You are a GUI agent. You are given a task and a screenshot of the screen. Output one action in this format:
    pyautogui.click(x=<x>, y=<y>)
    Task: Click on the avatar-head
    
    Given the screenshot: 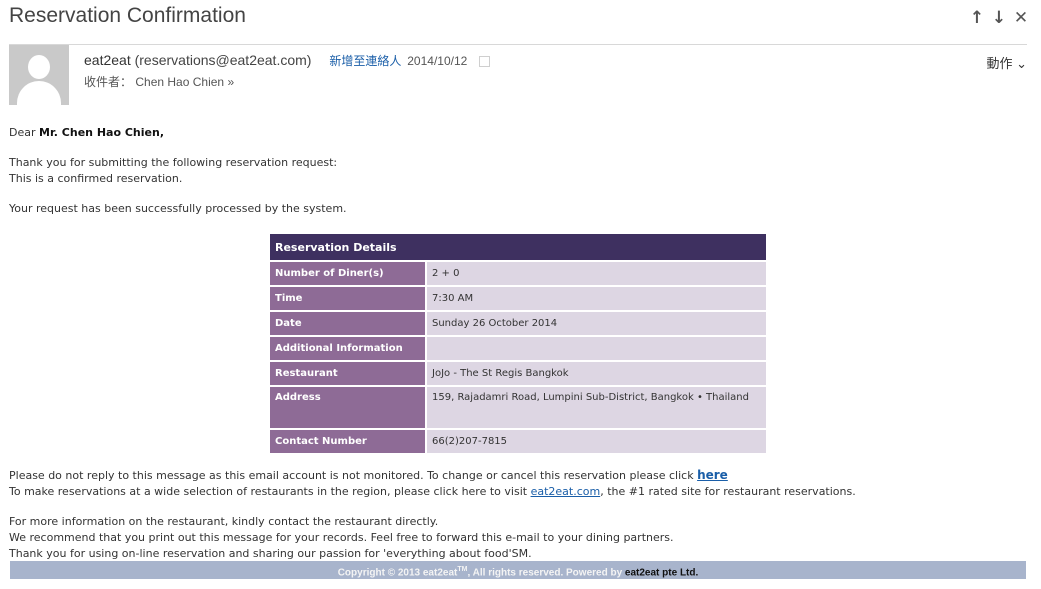 What is the action you would take?
    pyautogui.click(x=39, y=67)
    